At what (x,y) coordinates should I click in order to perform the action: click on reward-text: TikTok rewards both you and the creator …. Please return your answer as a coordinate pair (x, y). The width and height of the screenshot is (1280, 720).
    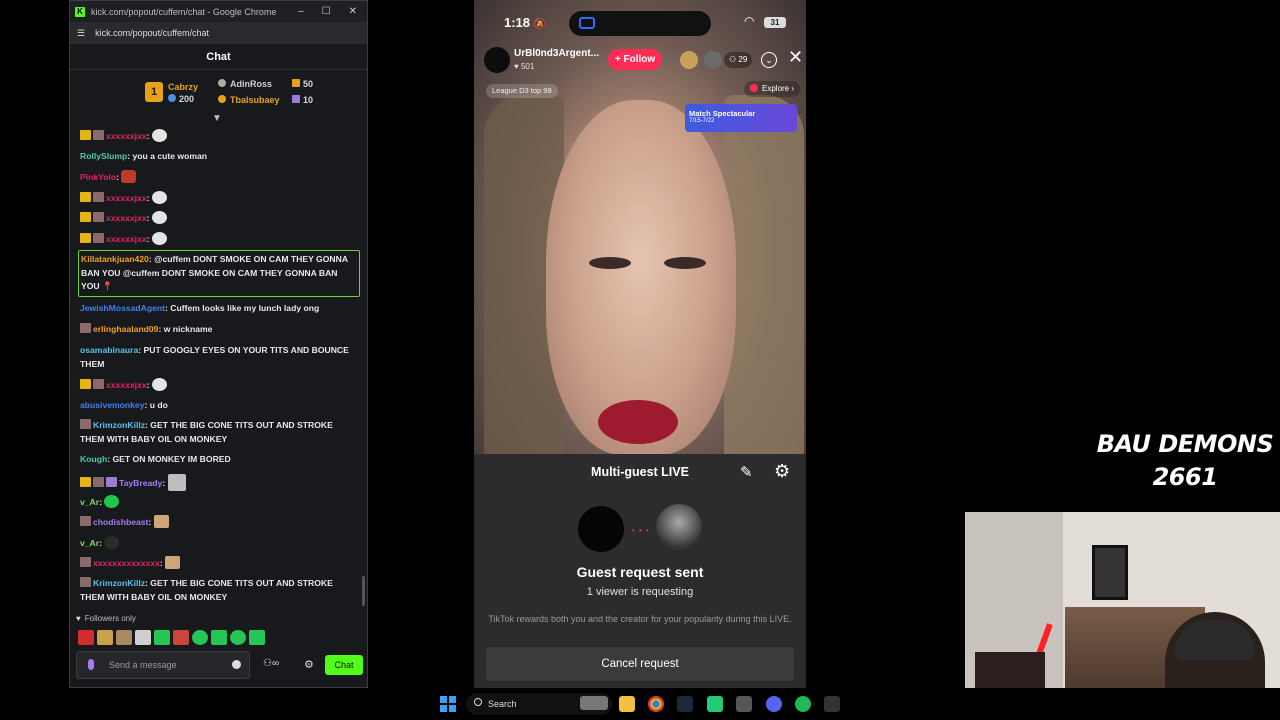
    Looking at the image, I should click on (640, 619).